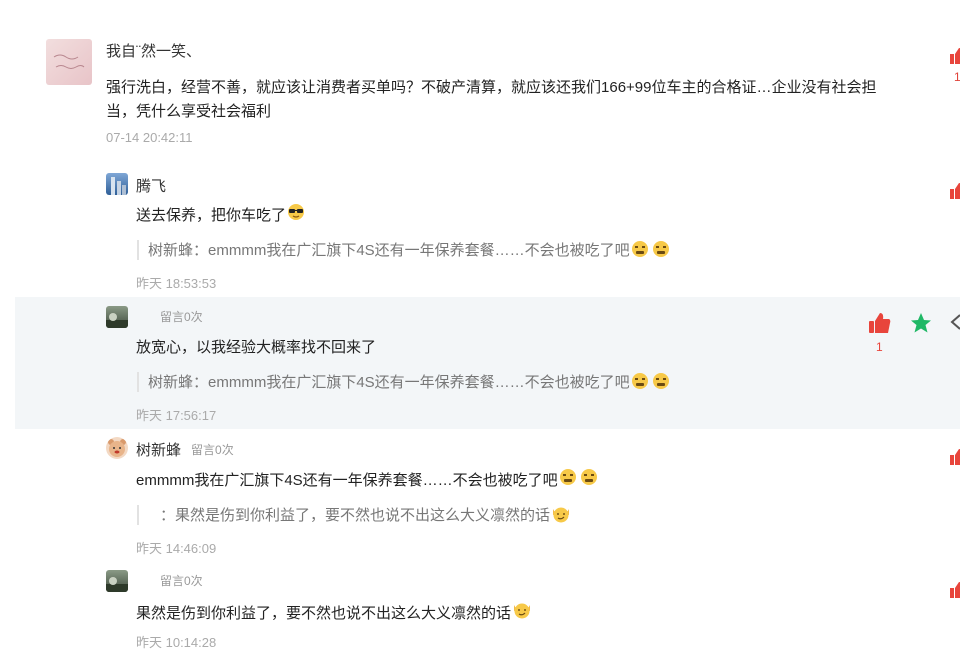 The width and height of the screenshot is (960, 672). Describe the element at coordinates (185, 449) in the screenshot. I see `comment-header: 树新蜂 留言0次` at that location.